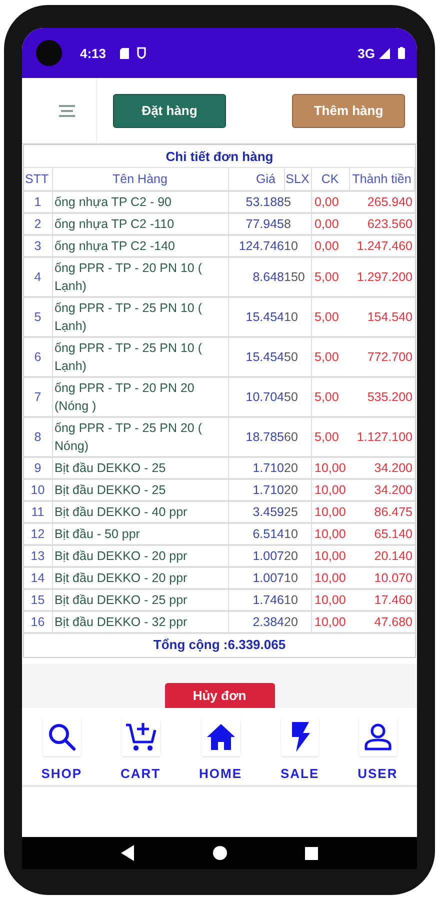  What do you see at coordinates (256, 202) in the screenshot?
I see `table-cell: 53.188` at bounding box center [256, 202].